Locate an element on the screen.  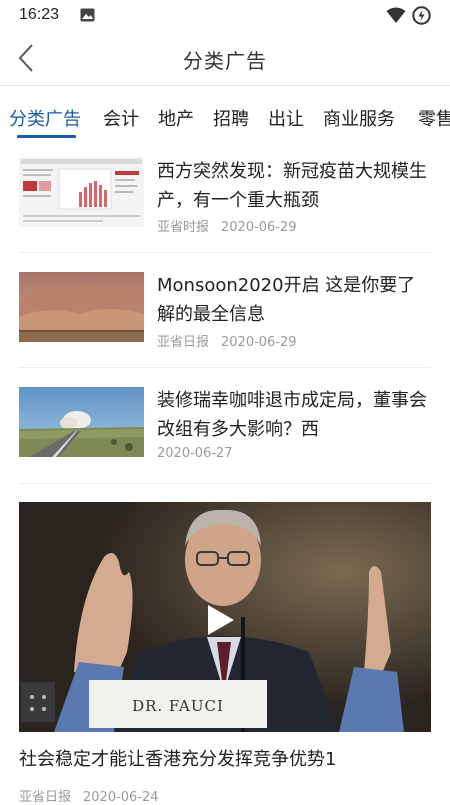
video-source: 亚省日报 is located at coordinates (45, 797).